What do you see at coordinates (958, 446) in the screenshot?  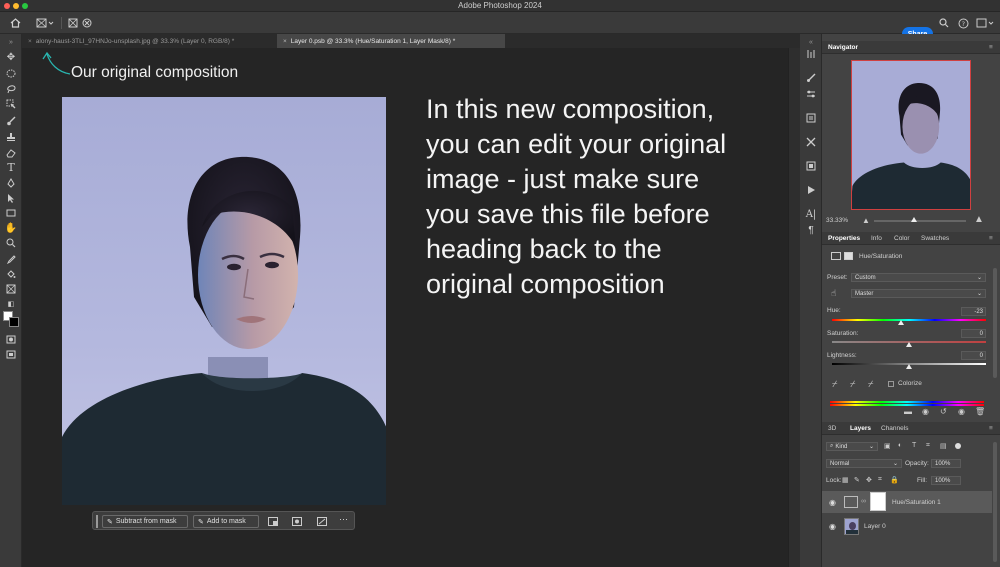 I see `filter-toggle-icon` at bounding box center [958, 446].